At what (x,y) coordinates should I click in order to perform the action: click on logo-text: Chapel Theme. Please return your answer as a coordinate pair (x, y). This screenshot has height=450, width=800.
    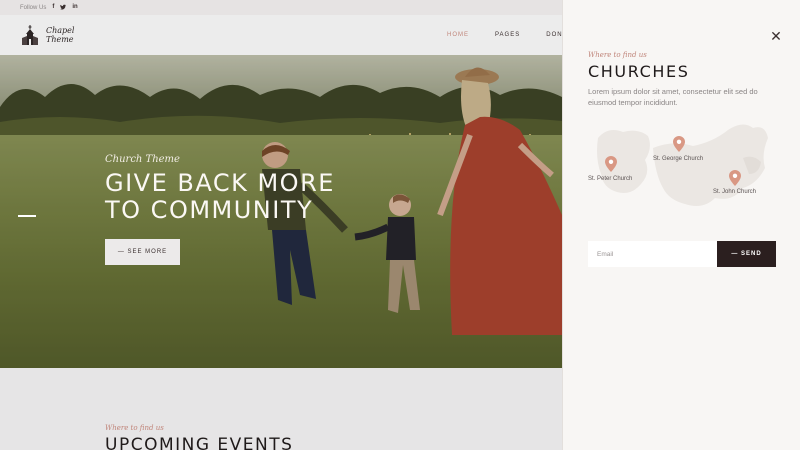
    Looking at the image, I should click on (60, 35).